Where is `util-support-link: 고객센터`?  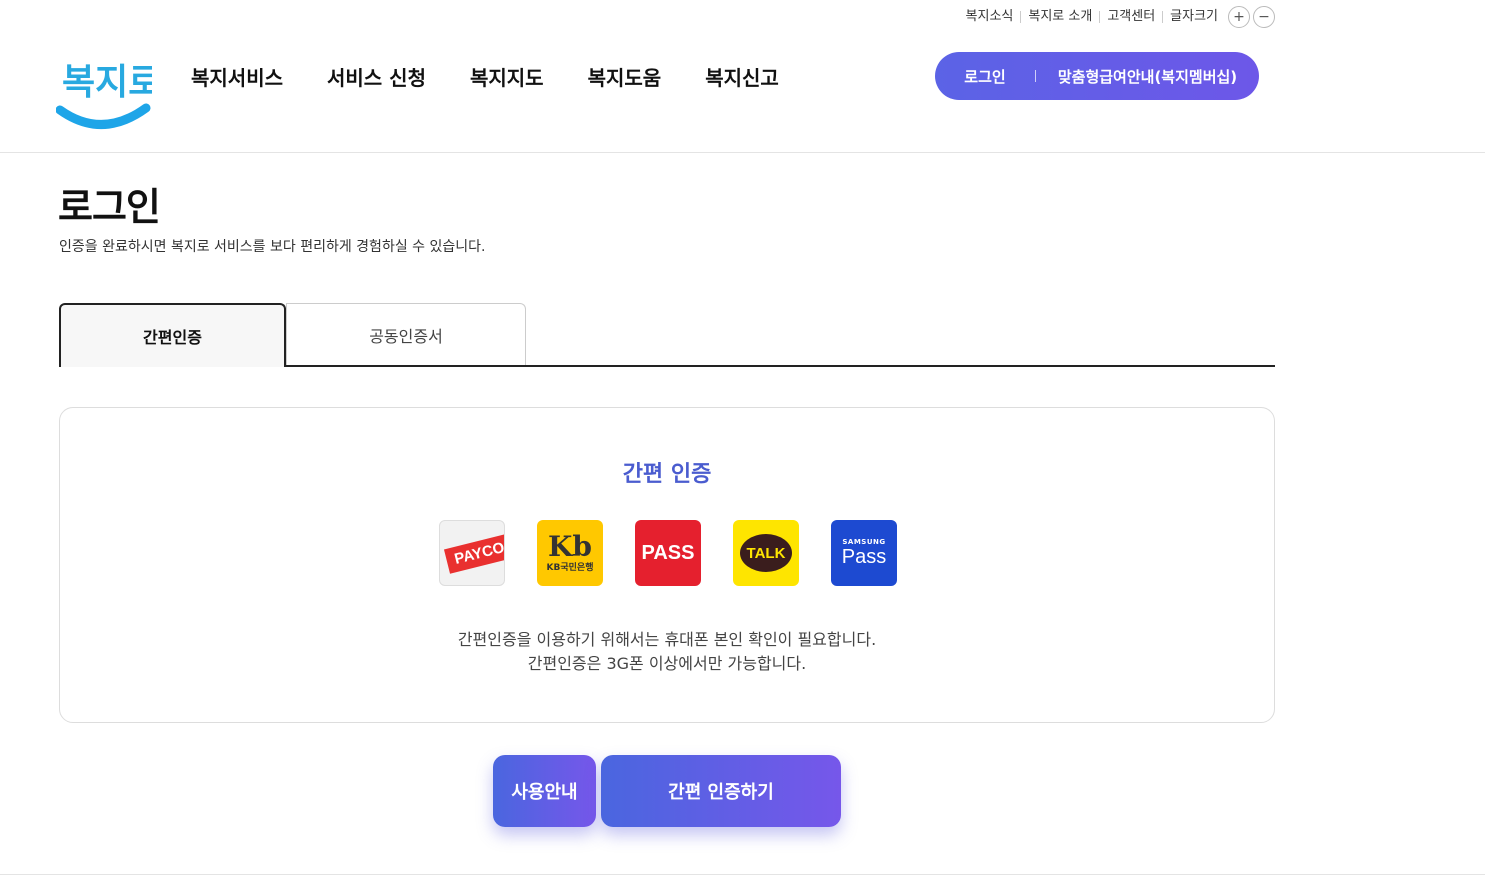 util-support-link: 고객센터 is located at coordinates (1131, 17).